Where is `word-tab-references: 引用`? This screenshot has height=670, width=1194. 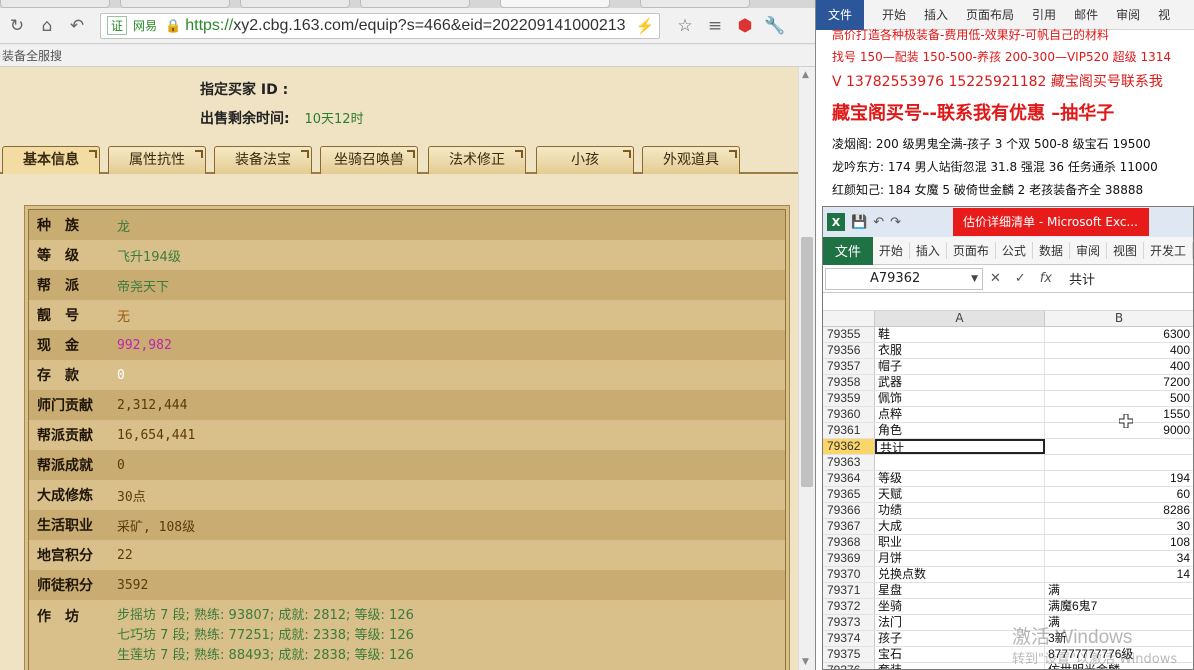 word-tab-references: 引用 is located at coordinates (1044, 14).